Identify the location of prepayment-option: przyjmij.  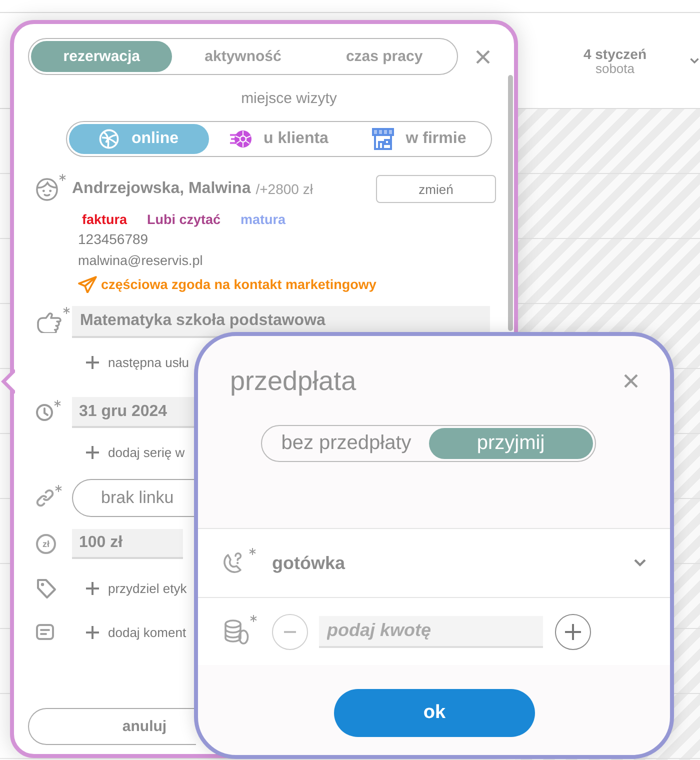
(510, 443).